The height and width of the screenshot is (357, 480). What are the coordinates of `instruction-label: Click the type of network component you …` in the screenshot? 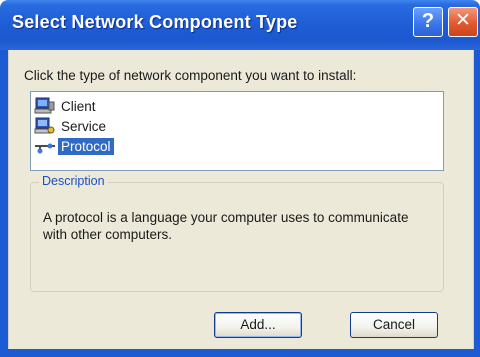 It's located at (190, 75).